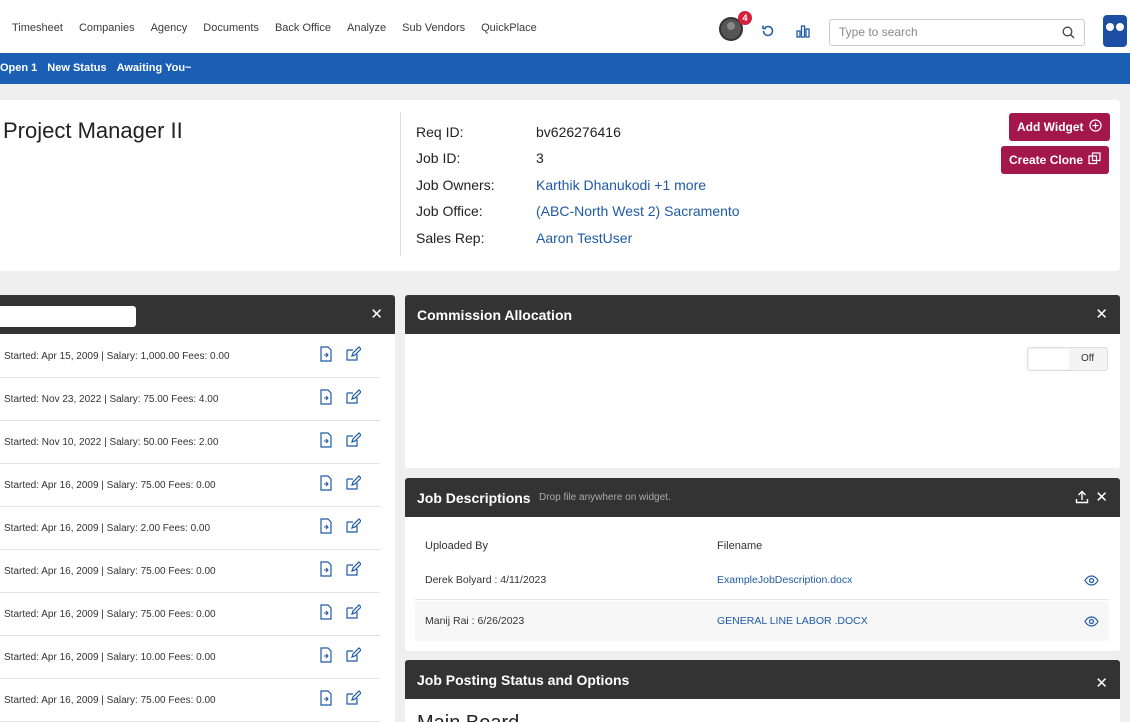  I want to click on nav-link-companies: Companies, so click(107, 28).